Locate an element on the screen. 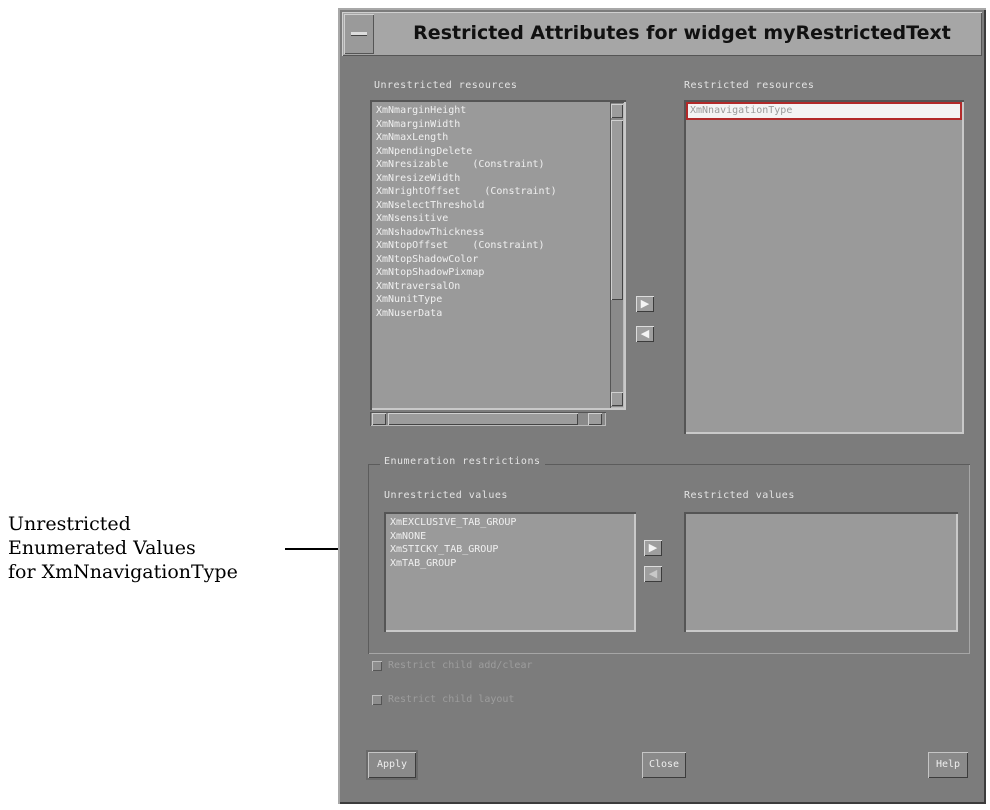 The width and height of the screenshot is (990, 810). unrestricted-resources-vscrollbar is located at coordinates (617, 255).